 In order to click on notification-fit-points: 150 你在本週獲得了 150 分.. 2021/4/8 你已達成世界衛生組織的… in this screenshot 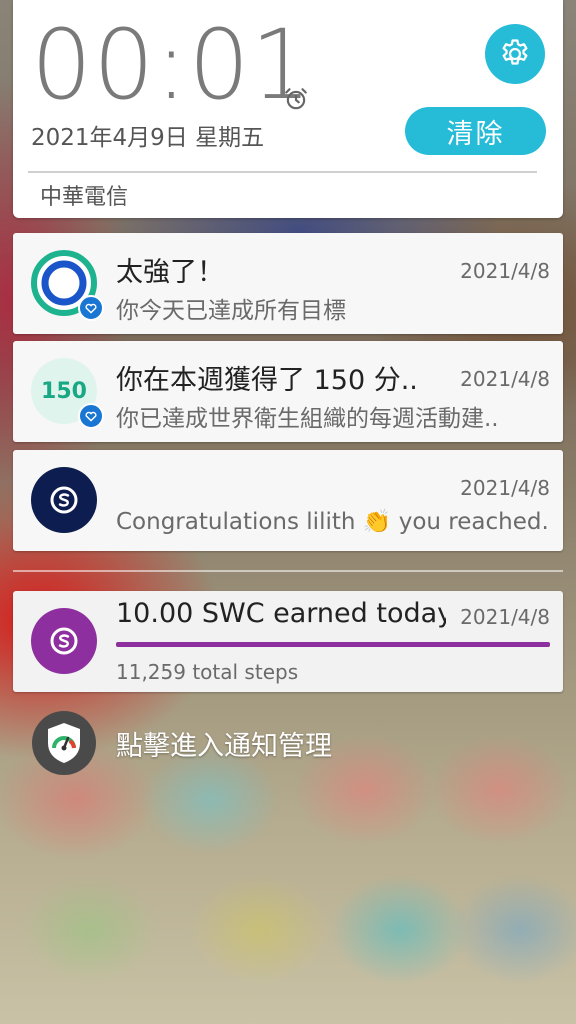, I will do `click(288, 391)`.